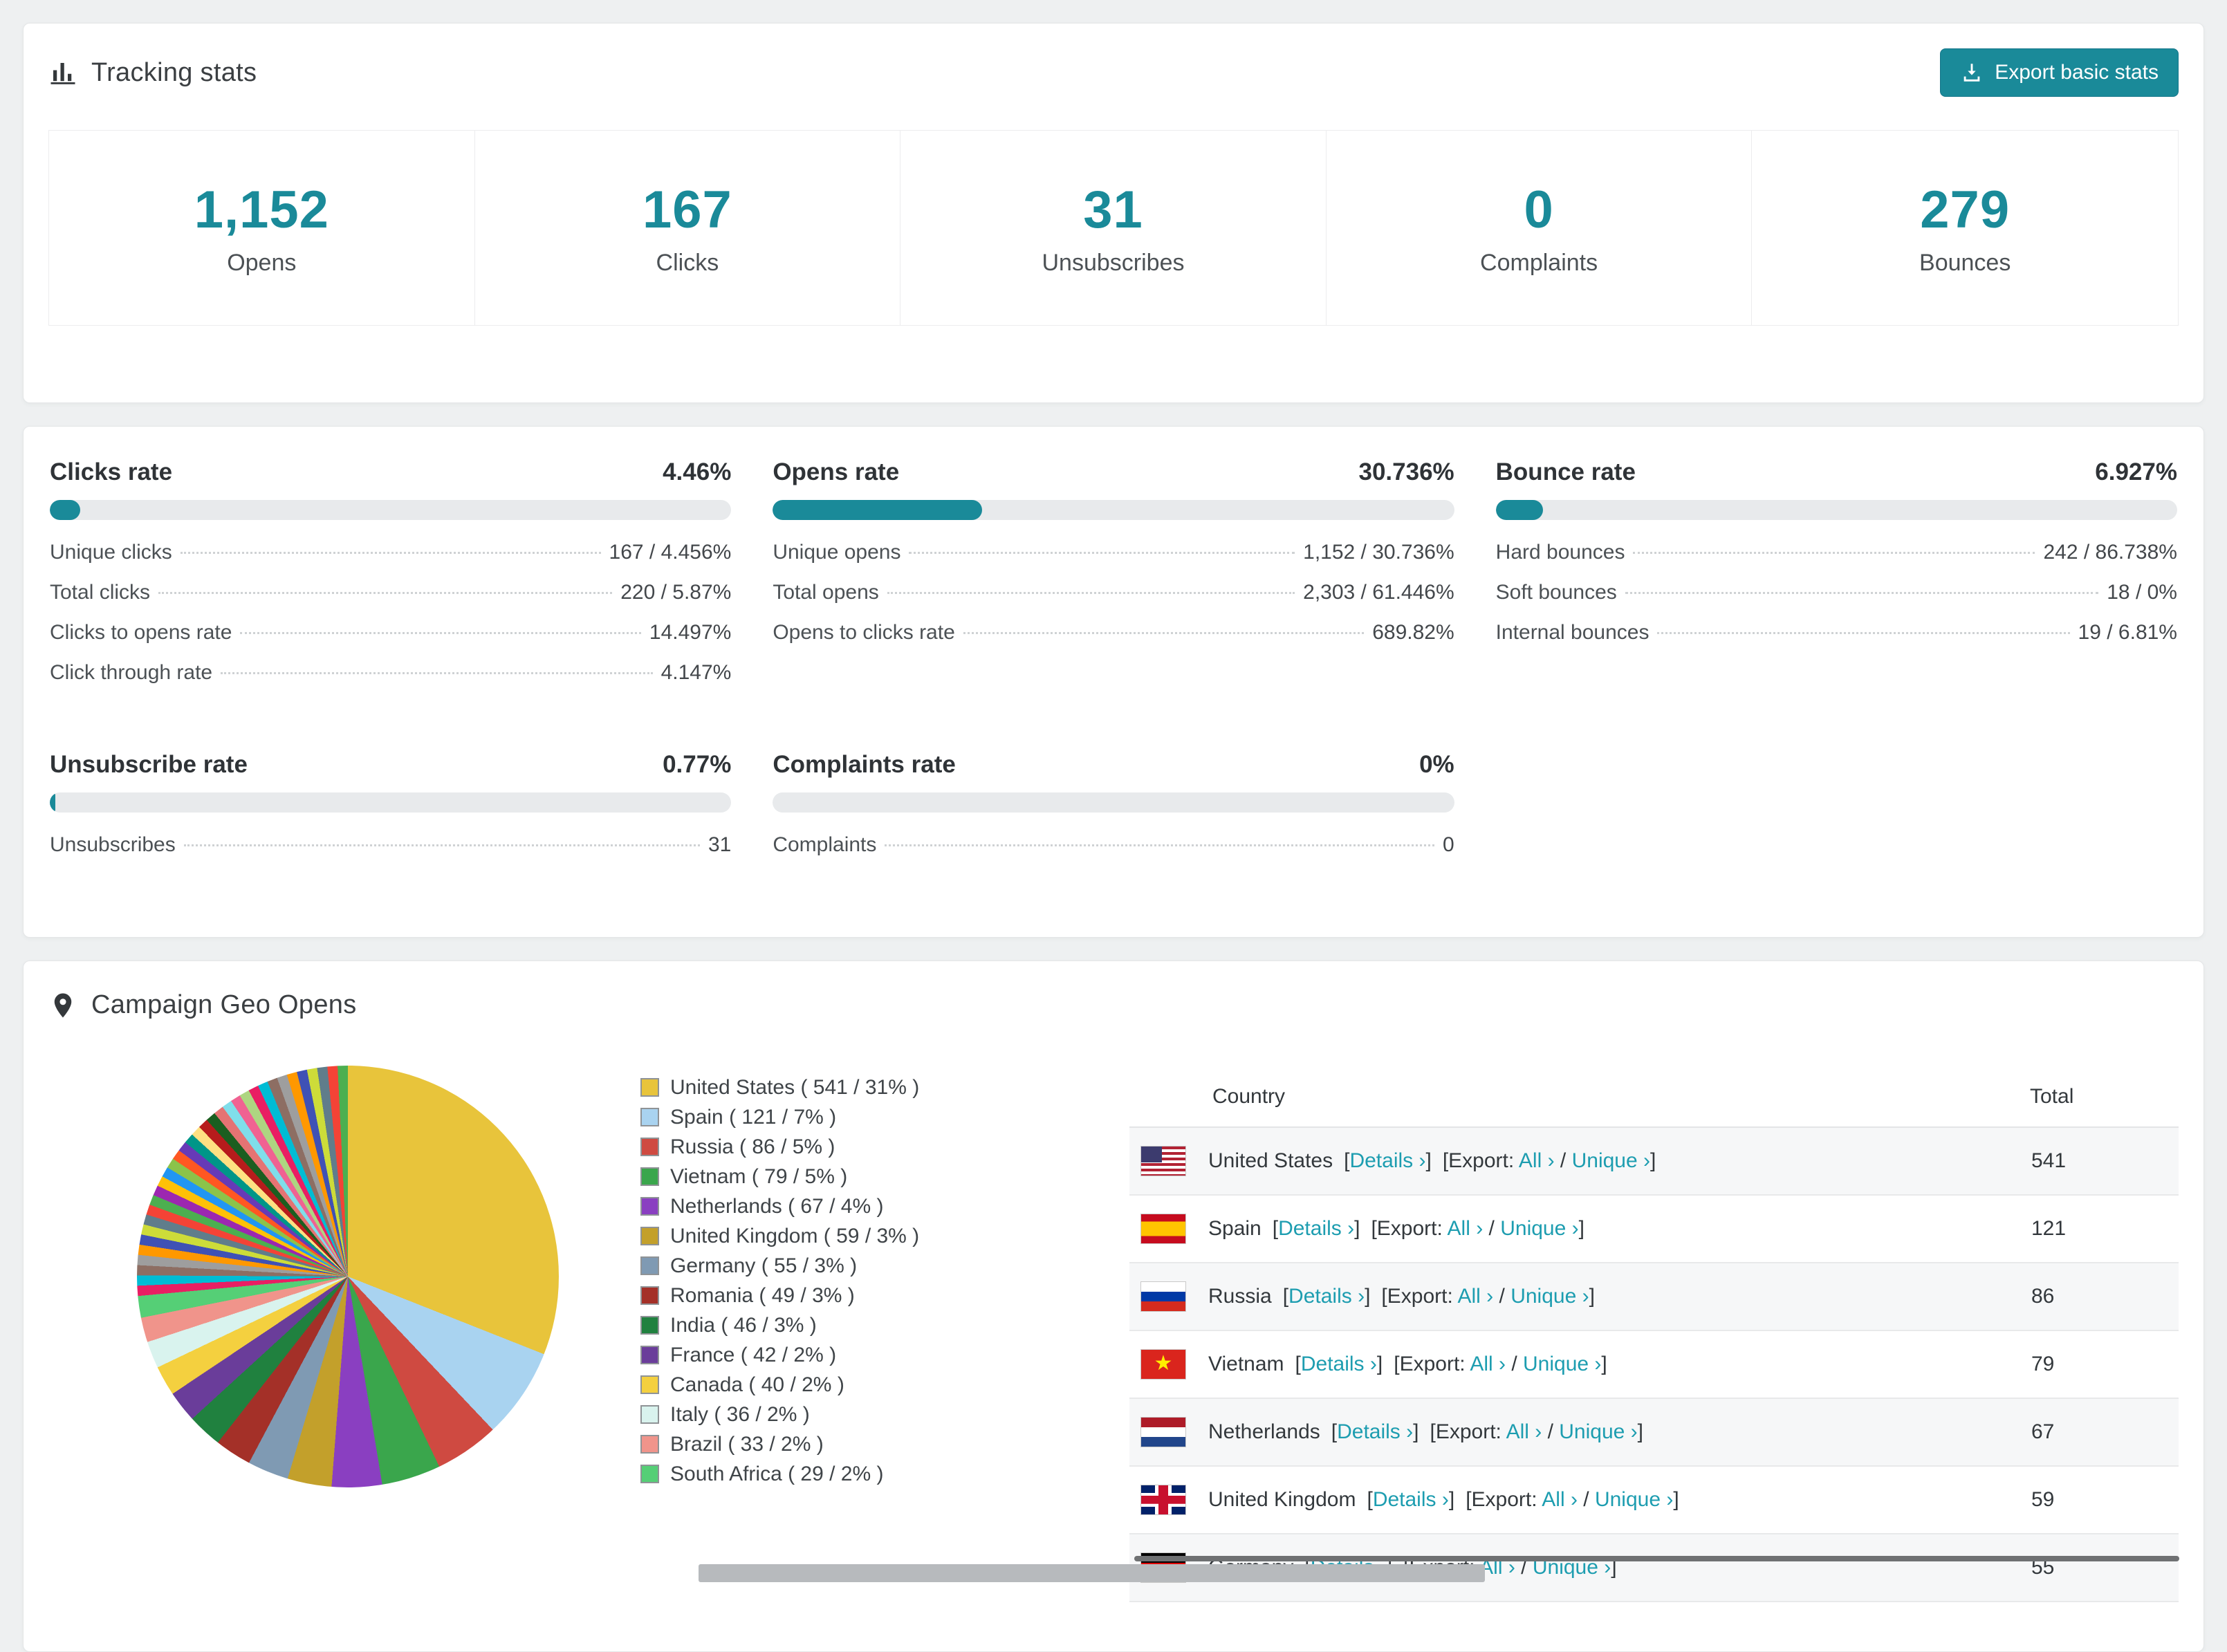 The image size is (2227, 1652). I want to click on legend-label: France ( 42 / 2% ), so click(753, 1356).